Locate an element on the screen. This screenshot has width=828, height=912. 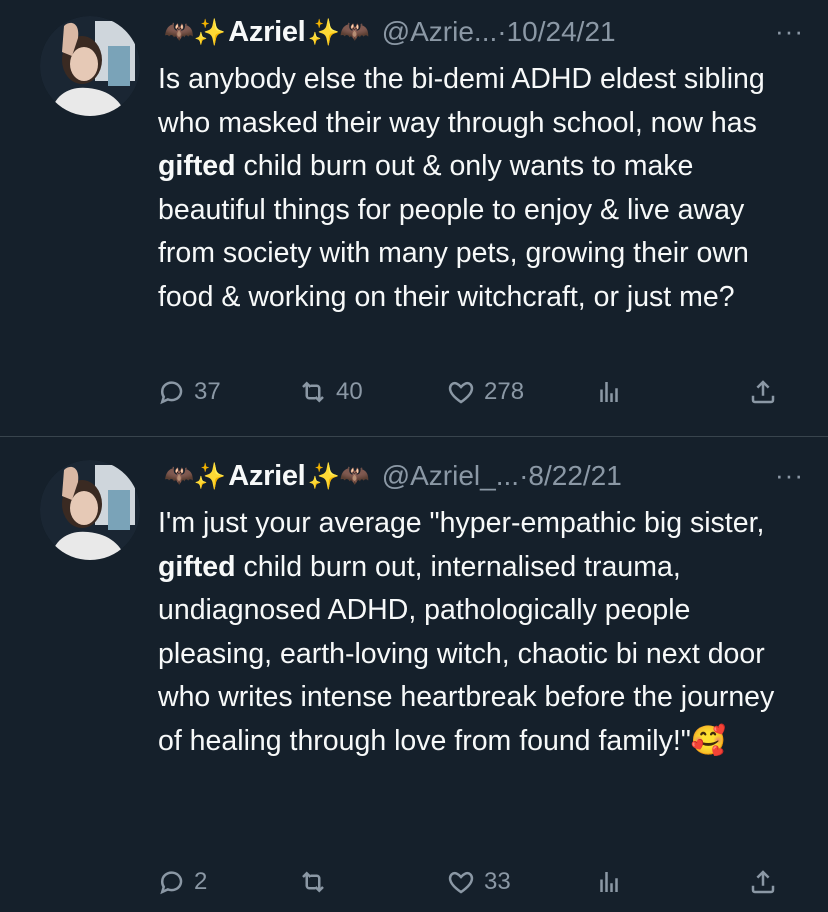
like-count: 278 is located at coordinates (504, 391).